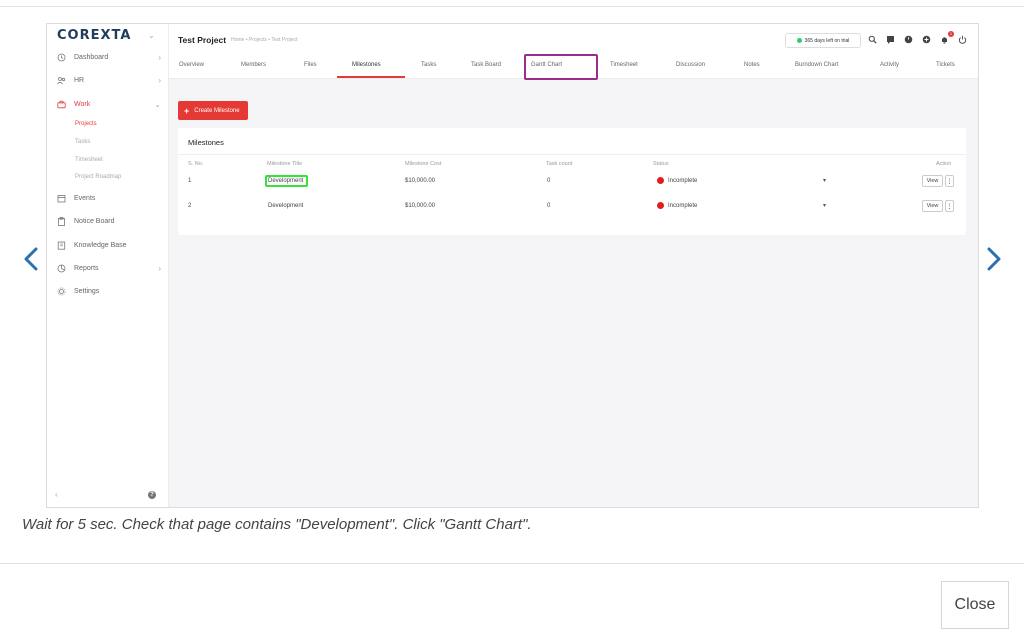 This screenshot has height=640, width=1024. Describe the element at coordinates (945, 65) in the screenshot. I see `tab-tickets: Tickets` at that location.